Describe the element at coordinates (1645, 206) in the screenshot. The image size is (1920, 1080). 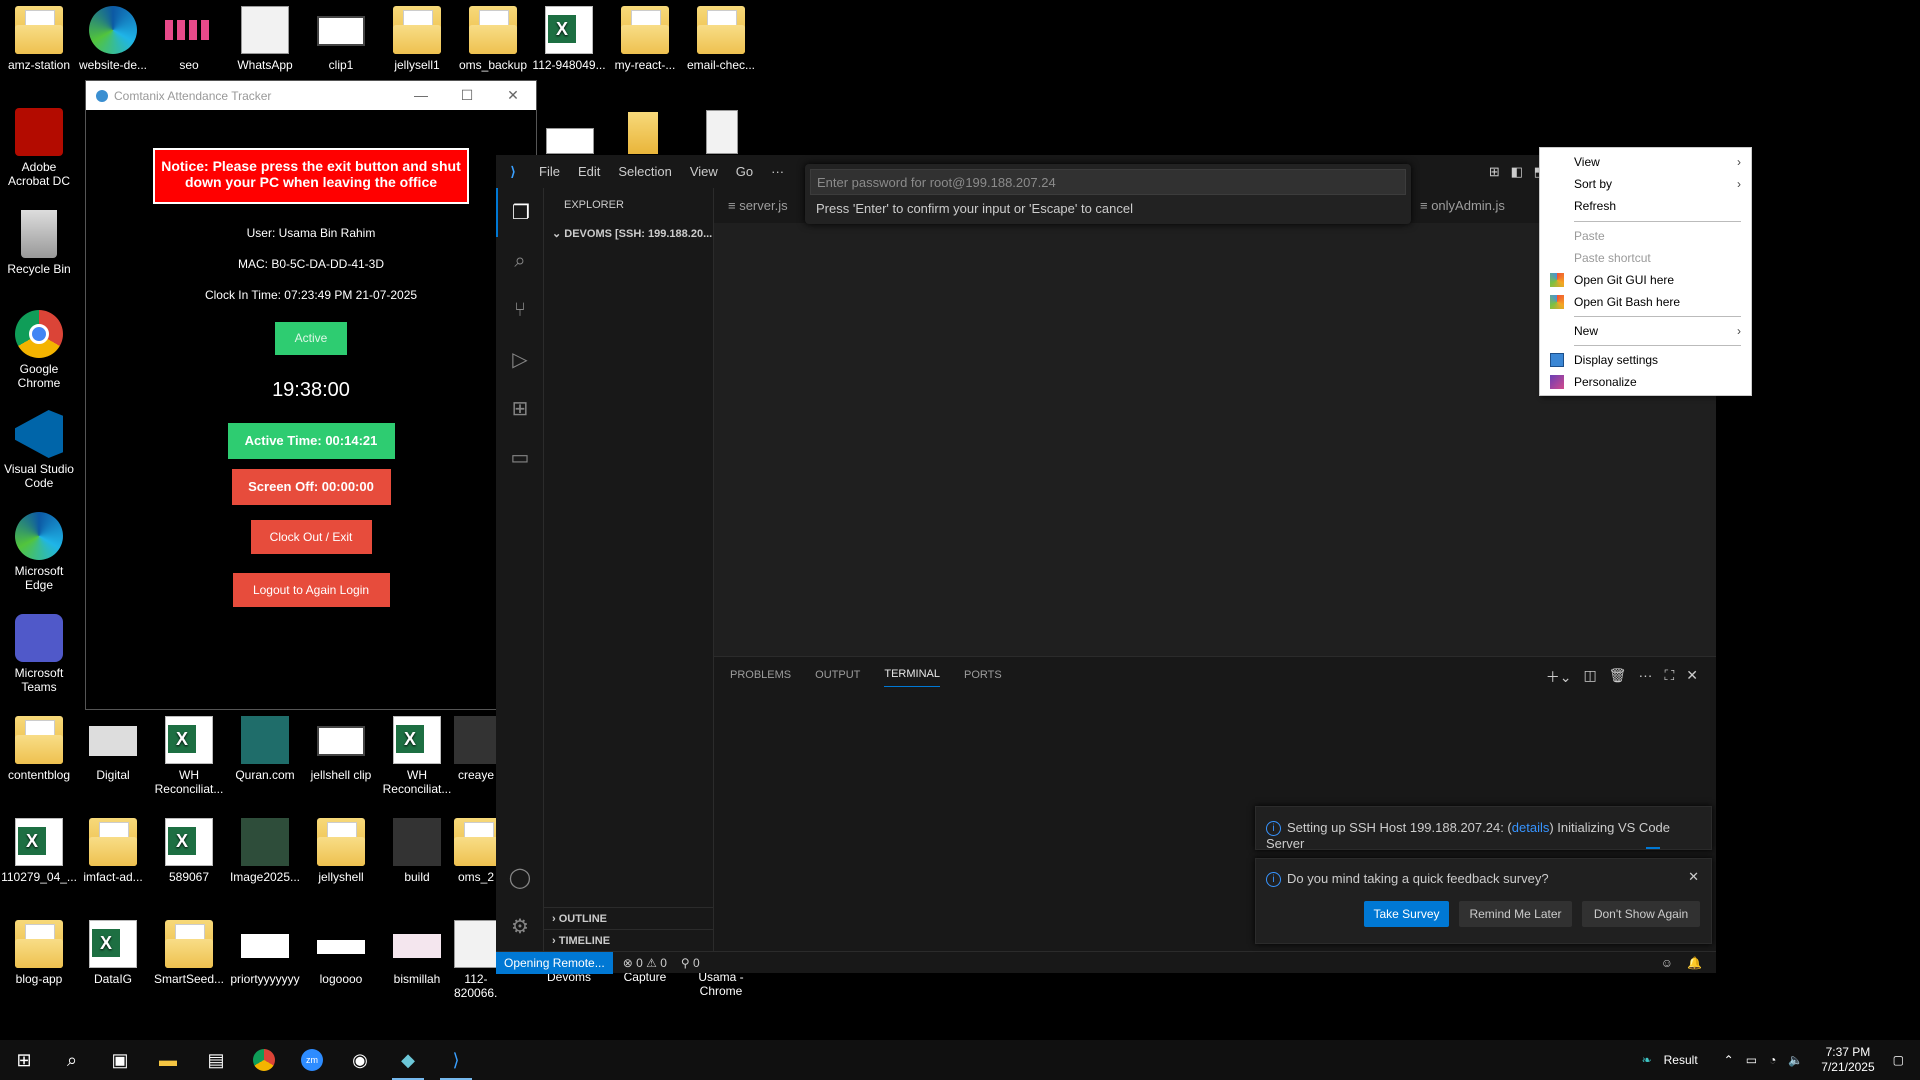
I see `menu-item-refresh: Refresh` at that location.